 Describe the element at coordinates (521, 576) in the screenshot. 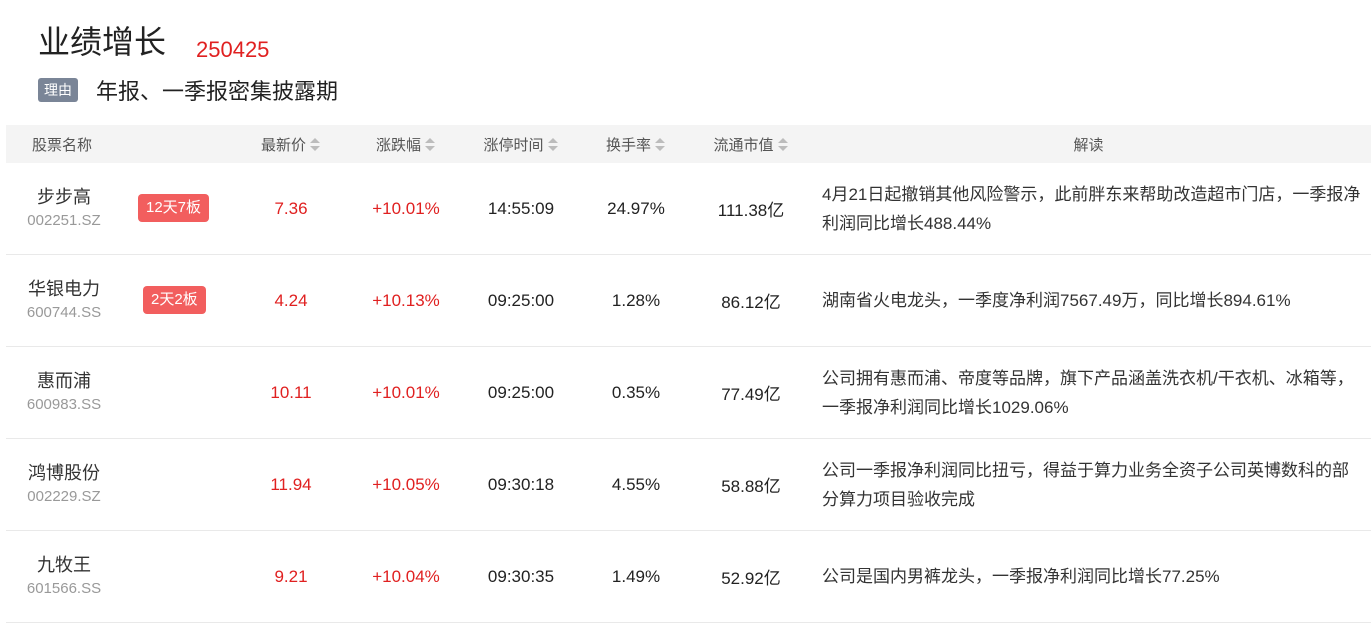

I see `limit-time-cell: 09:30:35` at that location.